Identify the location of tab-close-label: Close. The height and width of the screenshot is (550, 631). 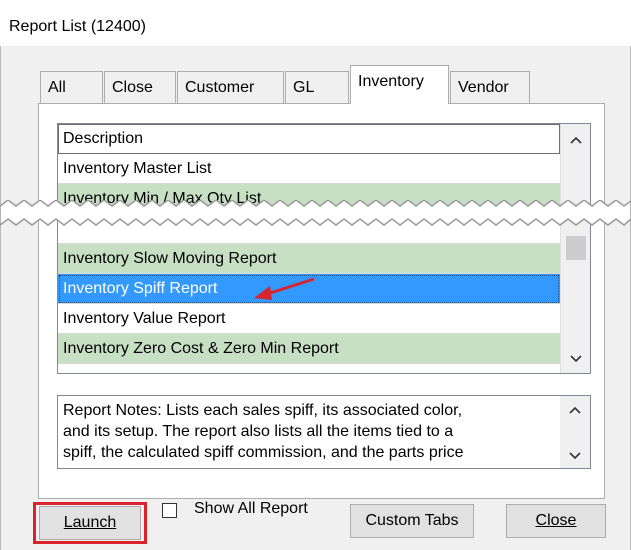
(132, 87).